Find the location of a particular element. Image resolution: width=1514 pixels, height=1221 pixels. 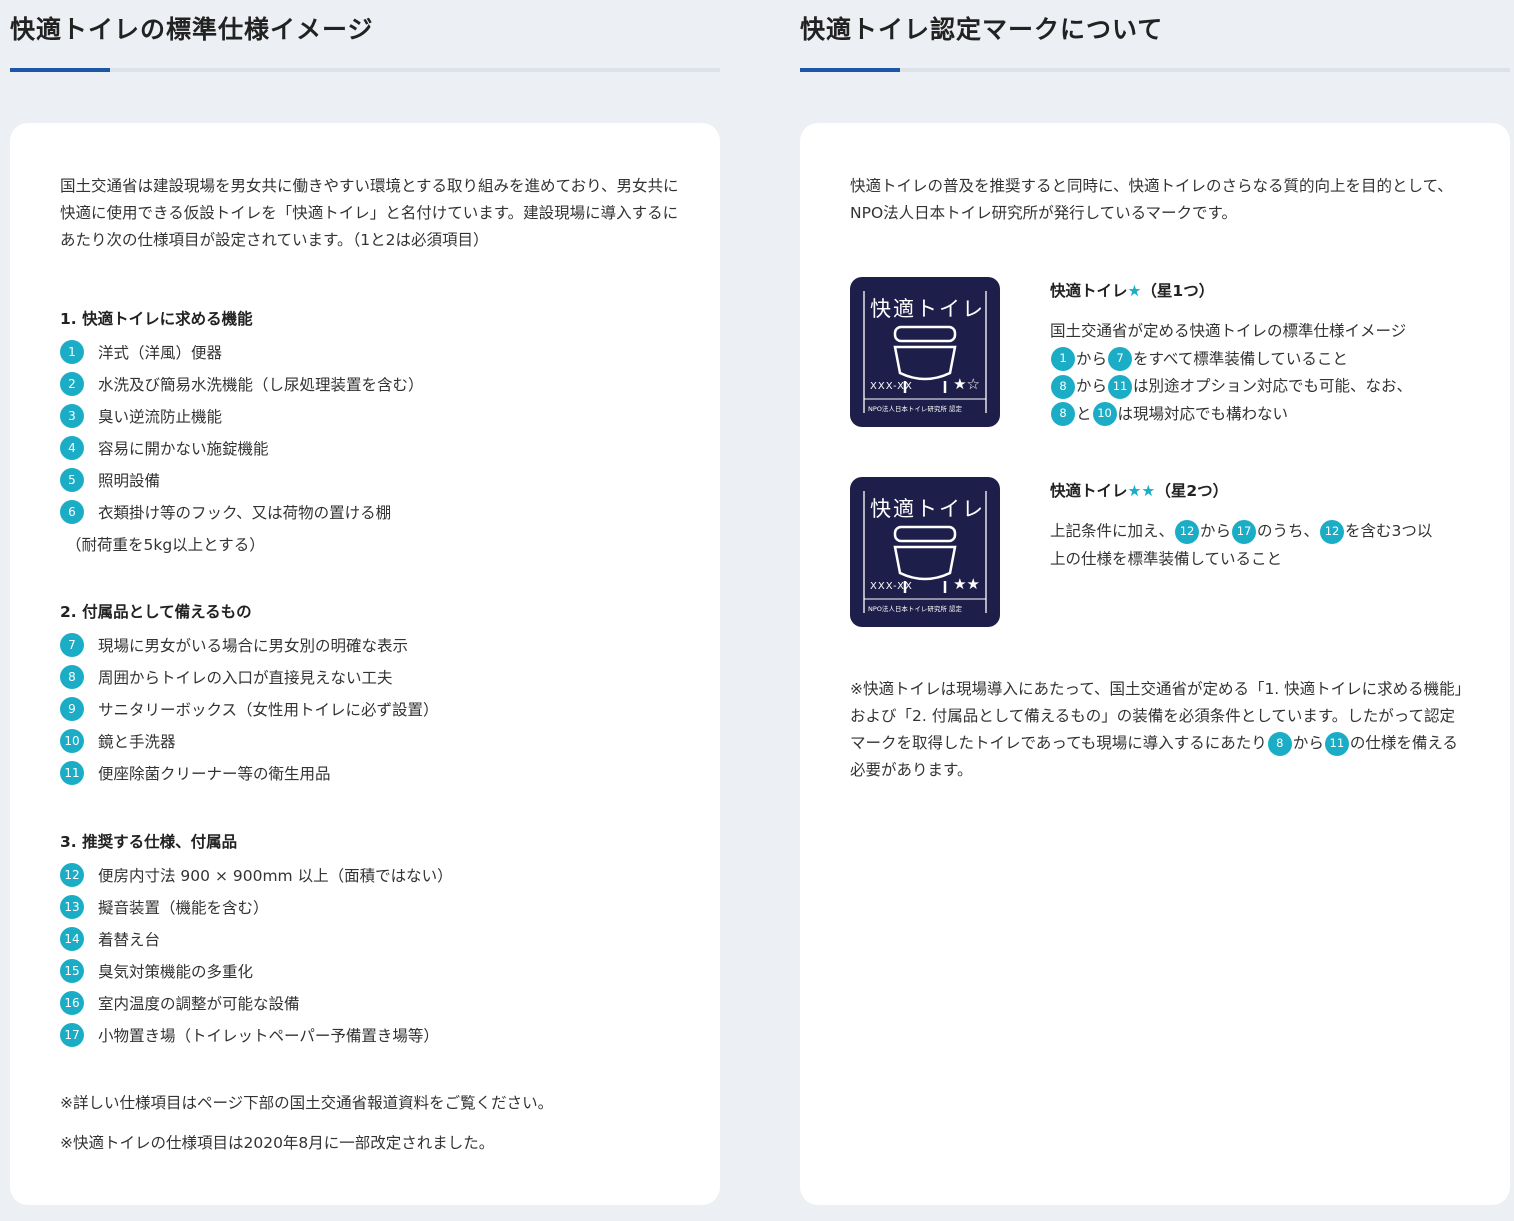

list-item: 1 洋式（洋風）便器 is located at coordinates (370, 352).